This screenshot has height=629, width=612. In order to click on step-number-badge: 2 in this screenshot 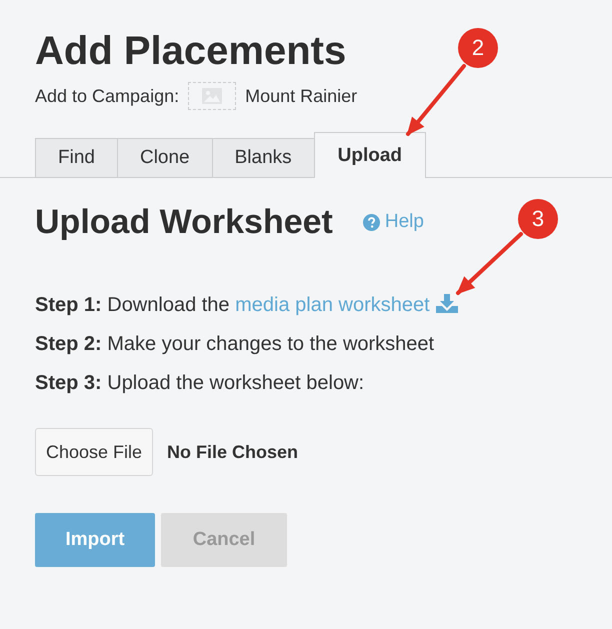, I will do `click(478, 48)`.